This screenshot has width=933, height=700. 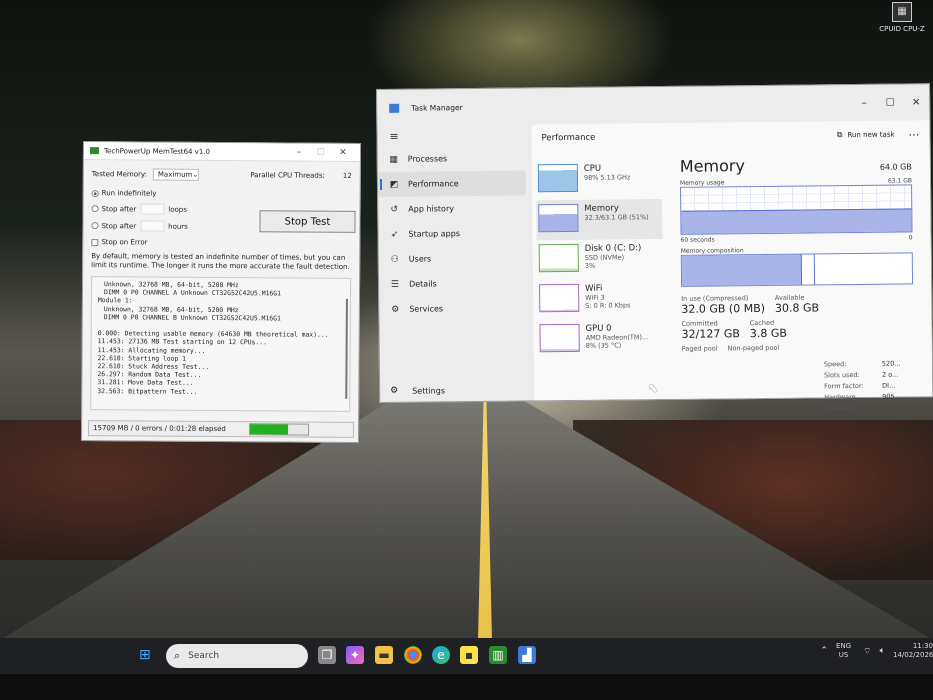 I want to click on hamburger-menu-icon: ≡, so click(x=453, y=135).